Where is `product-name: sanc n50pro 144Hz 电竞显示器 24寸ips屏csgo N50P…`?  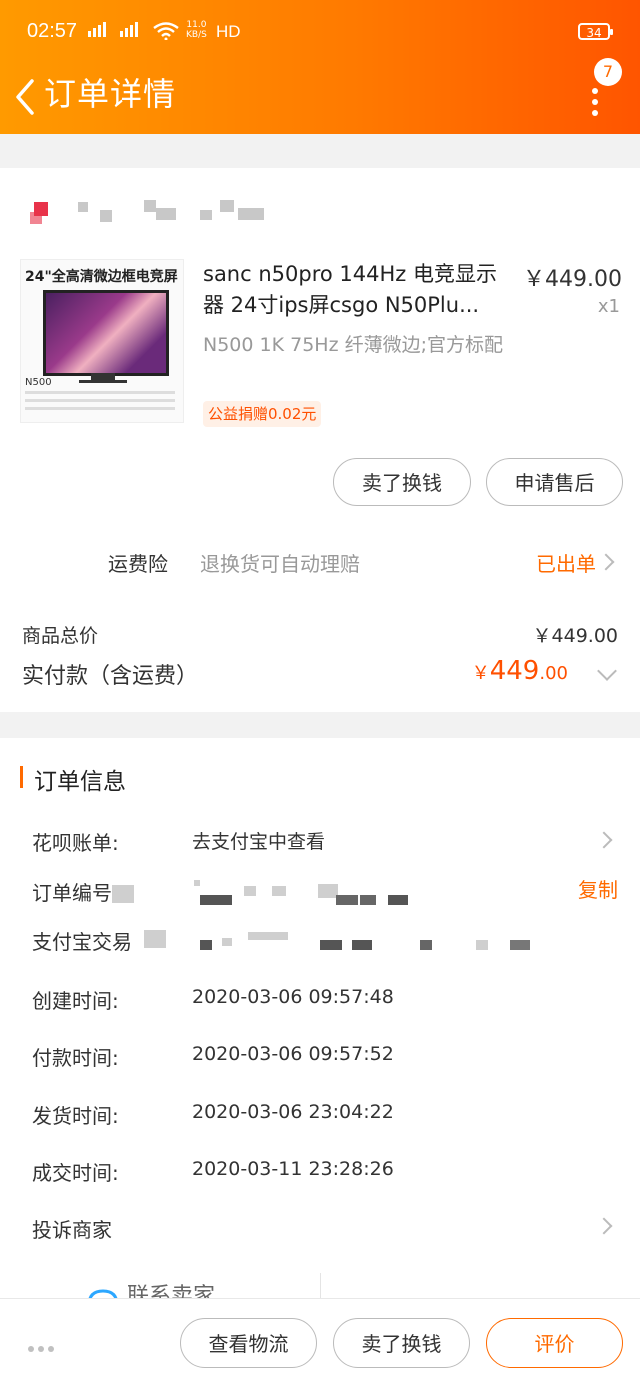
product-name: sanc n50pro 144Hz 电竞显示器 24寸ips屏csgo N50P… is located at coordinates (358, 290).